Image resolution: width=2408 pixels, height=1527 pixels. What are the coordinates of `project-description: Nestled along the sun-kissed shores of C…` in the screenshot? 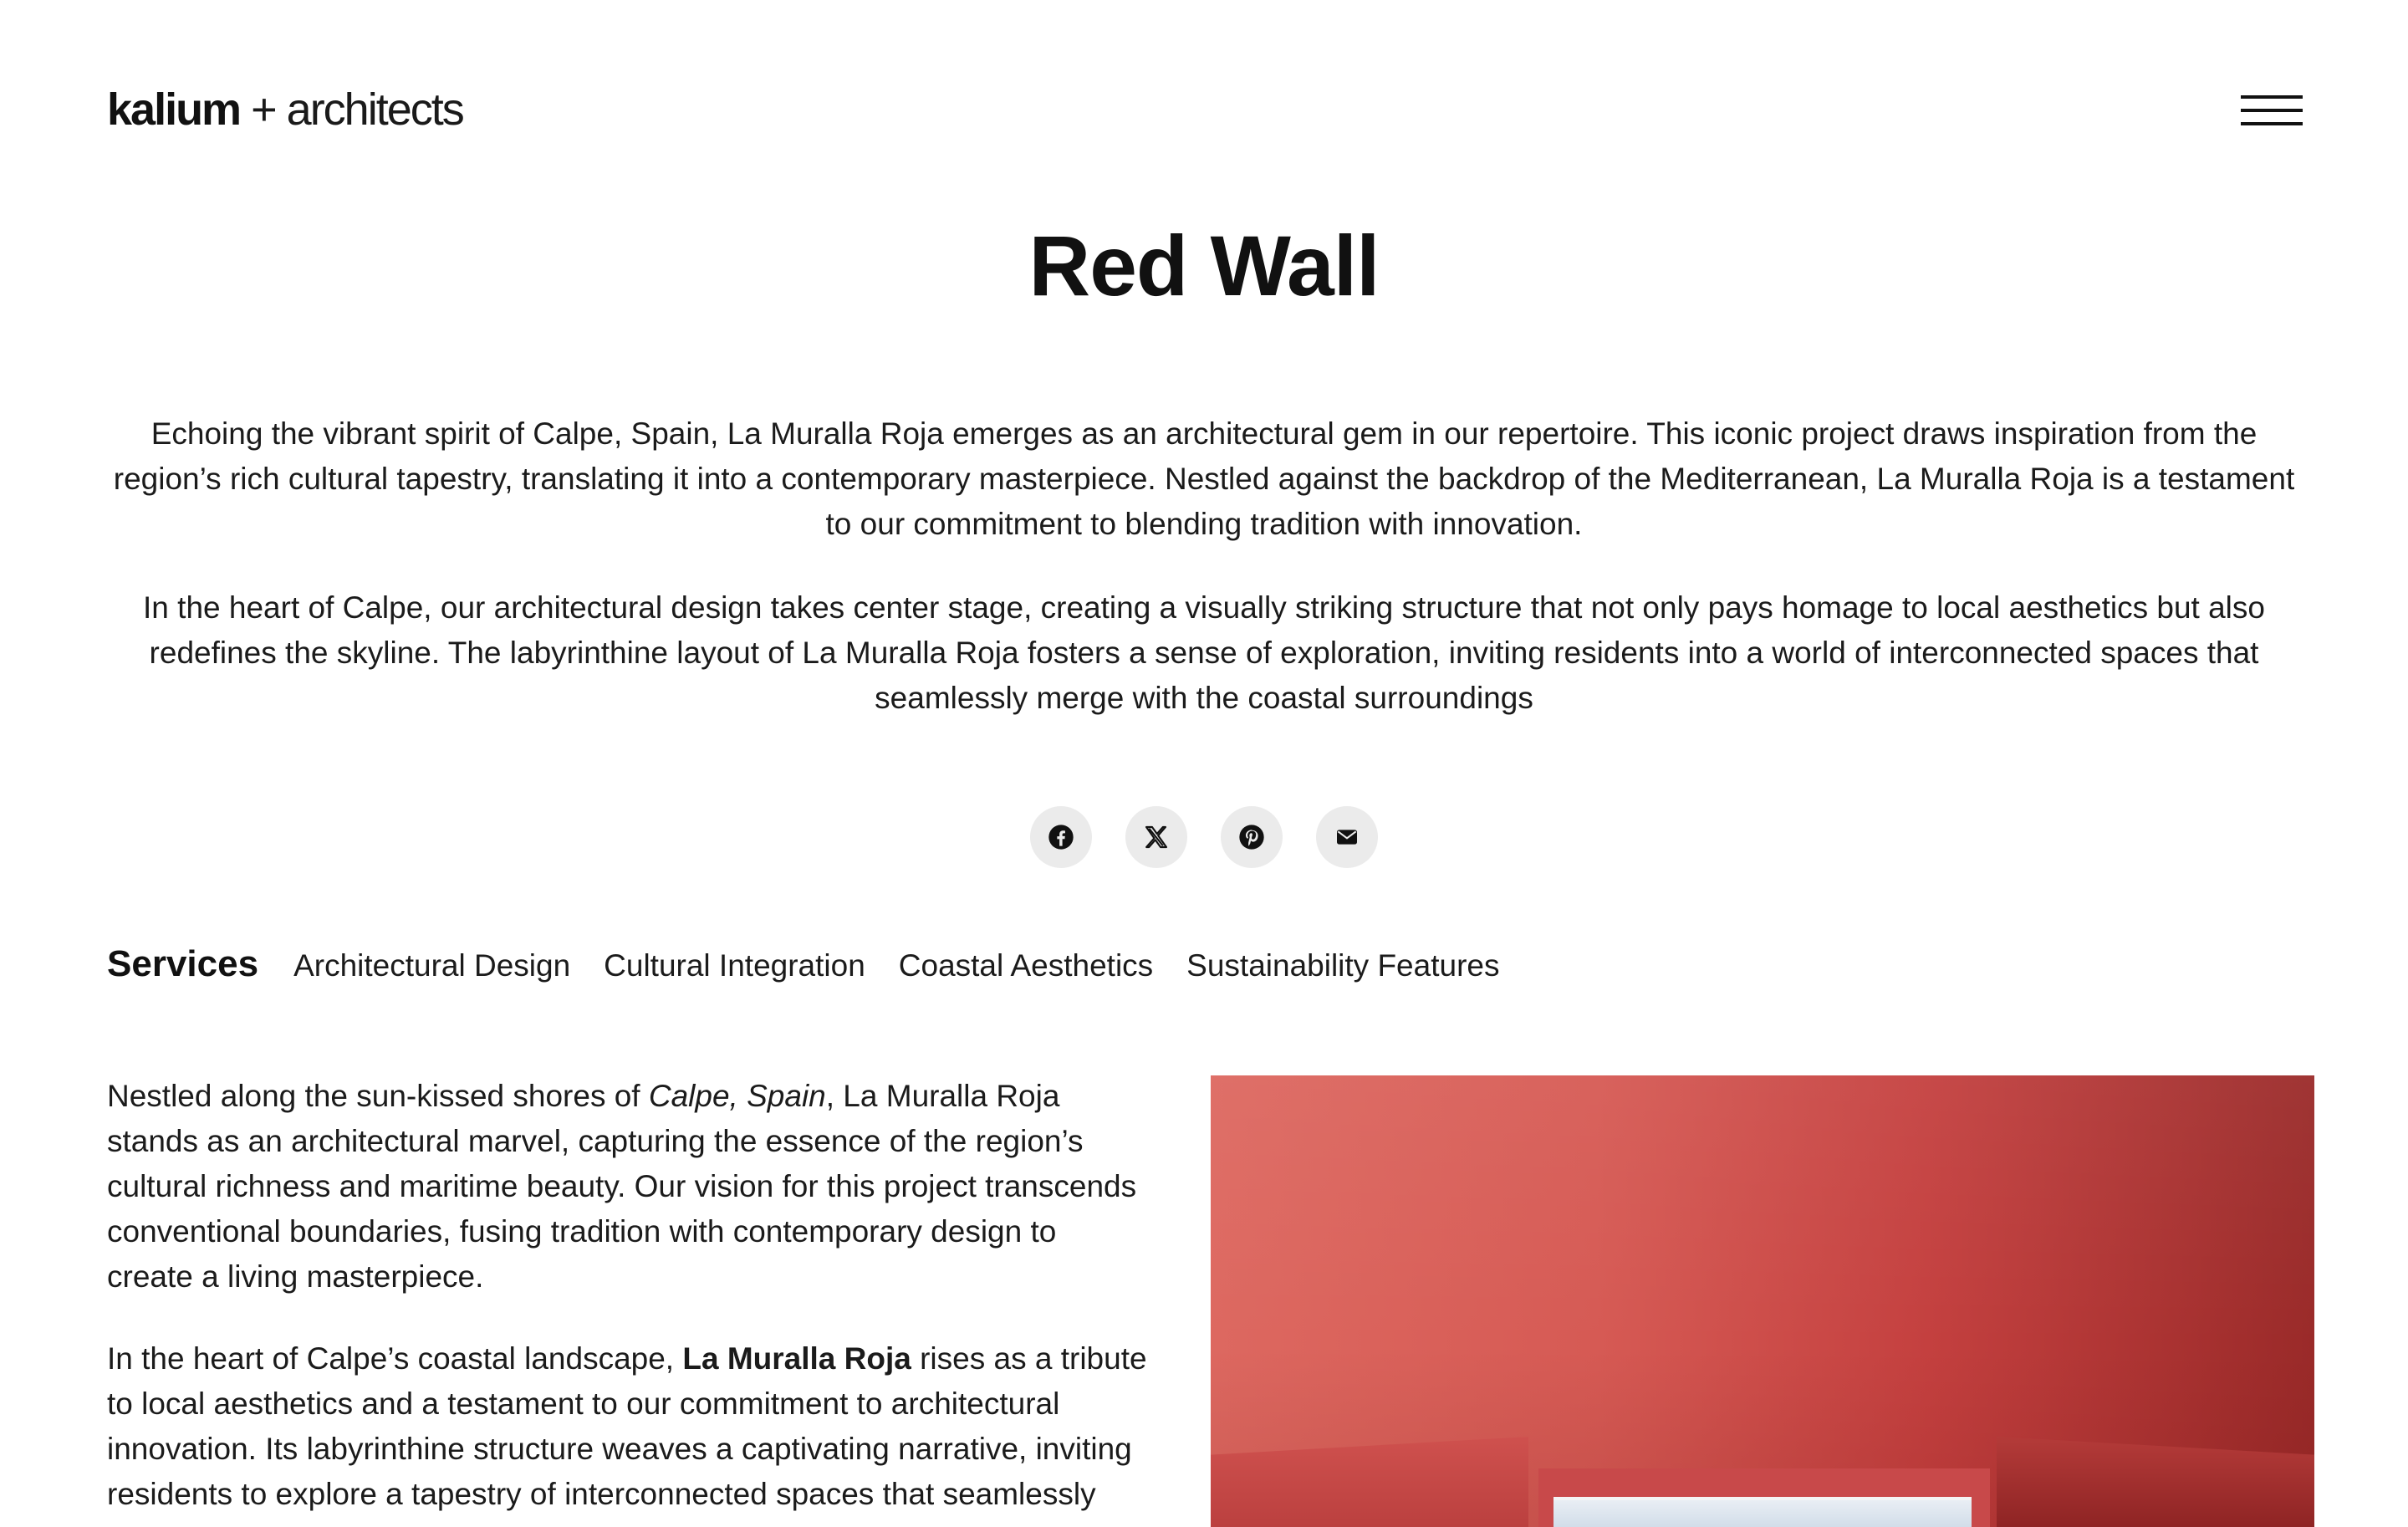 It's located at (628, 1300).